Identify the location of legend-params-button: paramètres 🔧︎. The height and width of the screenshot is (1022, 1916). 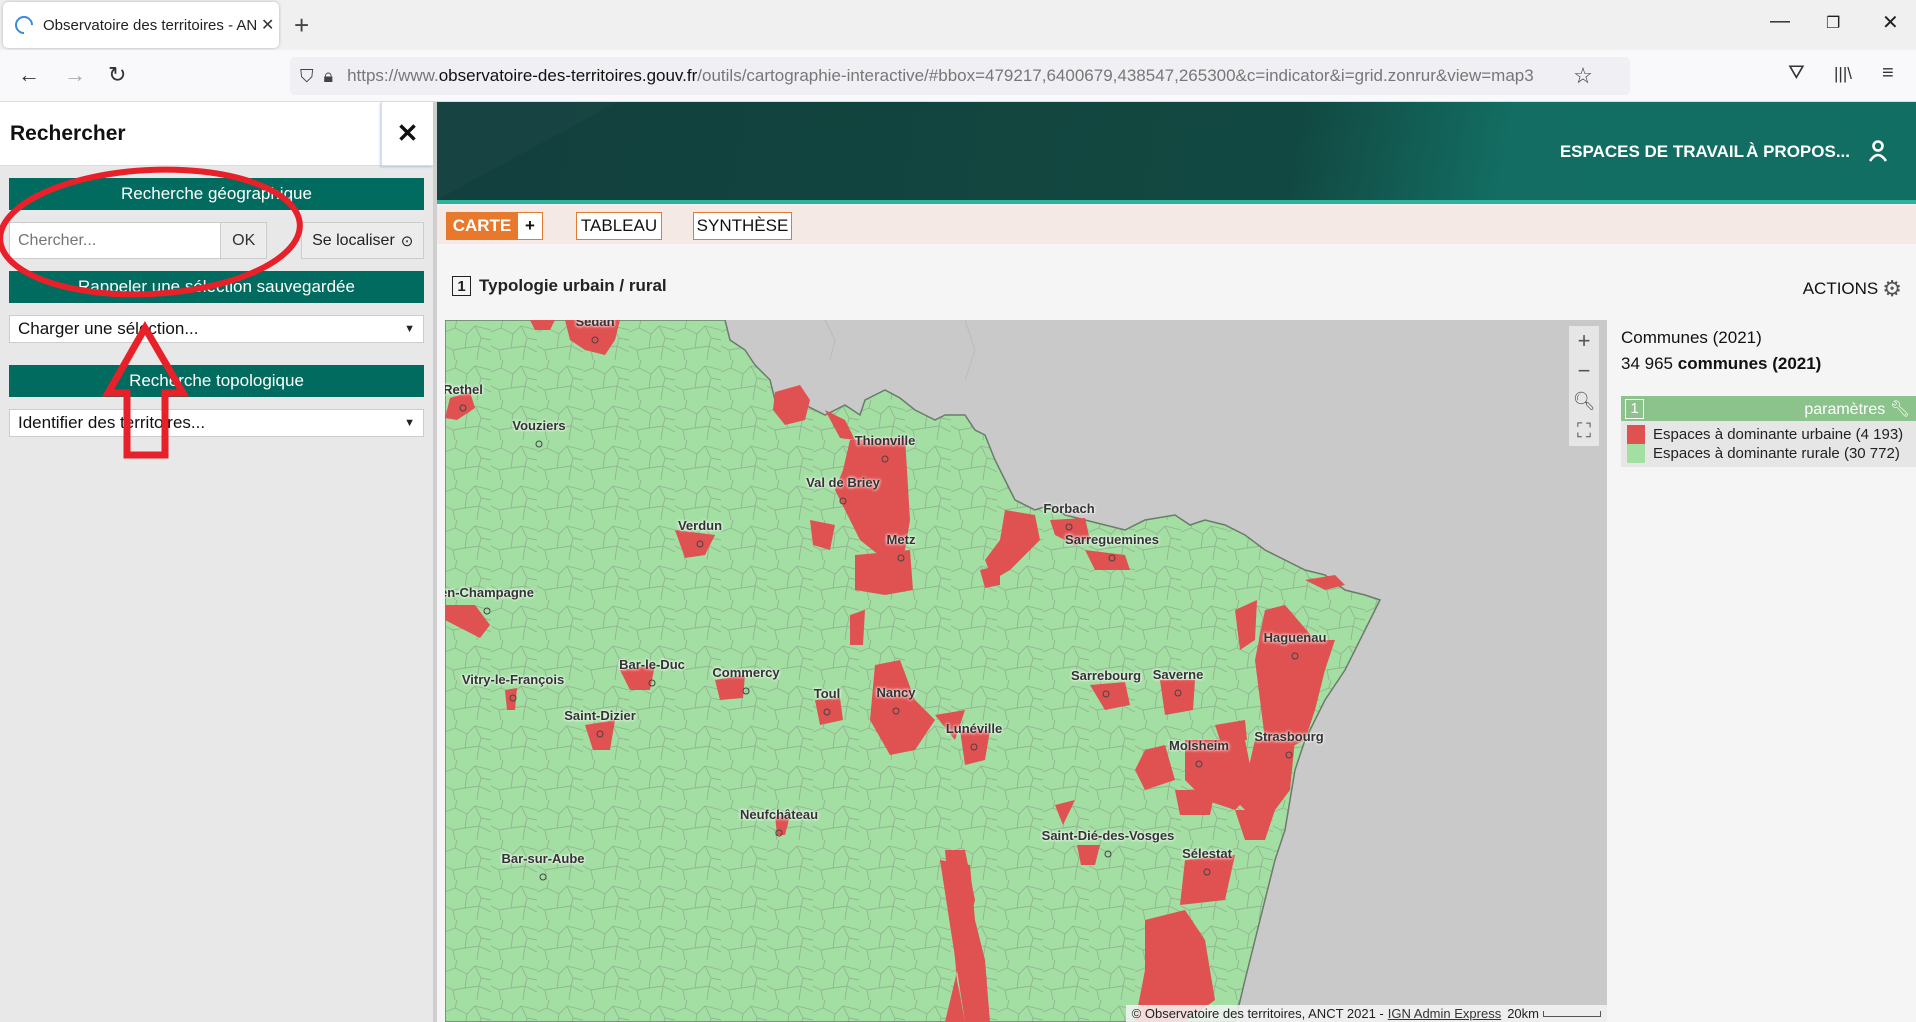
(1857, 409).